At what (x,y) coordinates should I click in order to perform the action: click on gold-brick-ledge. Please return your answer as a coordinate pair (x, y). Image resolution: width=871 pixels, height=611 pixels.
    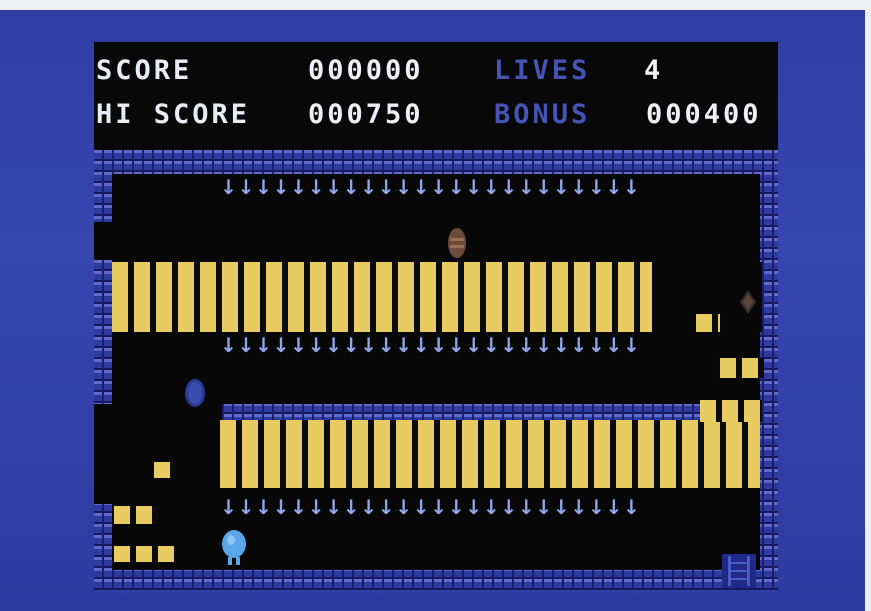
    Looking at the image, I should click on (731, 411).